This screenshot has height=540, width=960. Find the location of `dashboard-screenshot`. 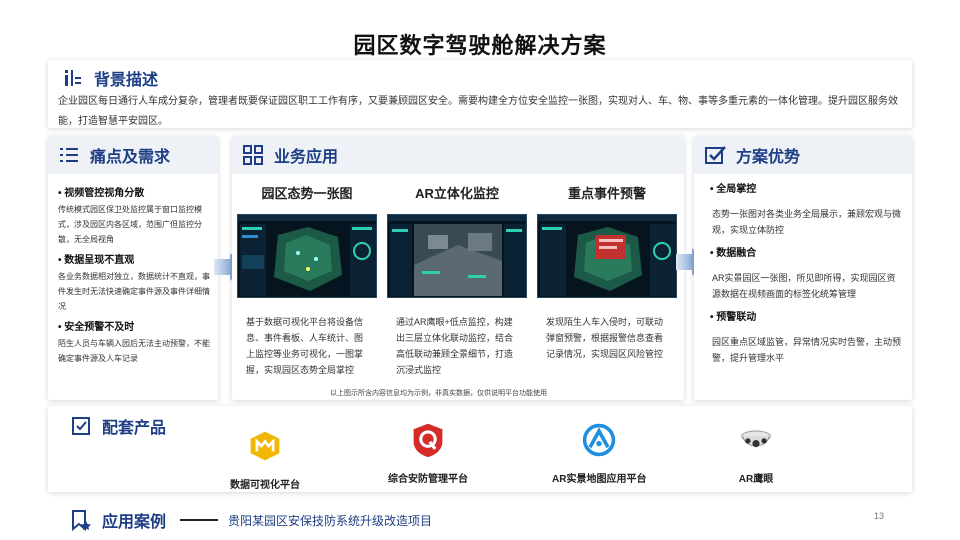

dashboard-screenshot is located at coordinates (307, 256).